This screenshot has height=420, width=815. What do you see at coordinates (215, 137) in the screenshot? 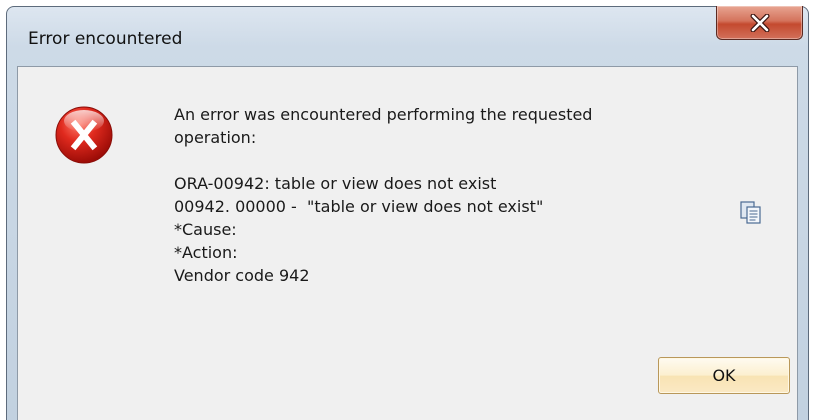
I see `message-line: operation:` at bounding box center [215, 137].